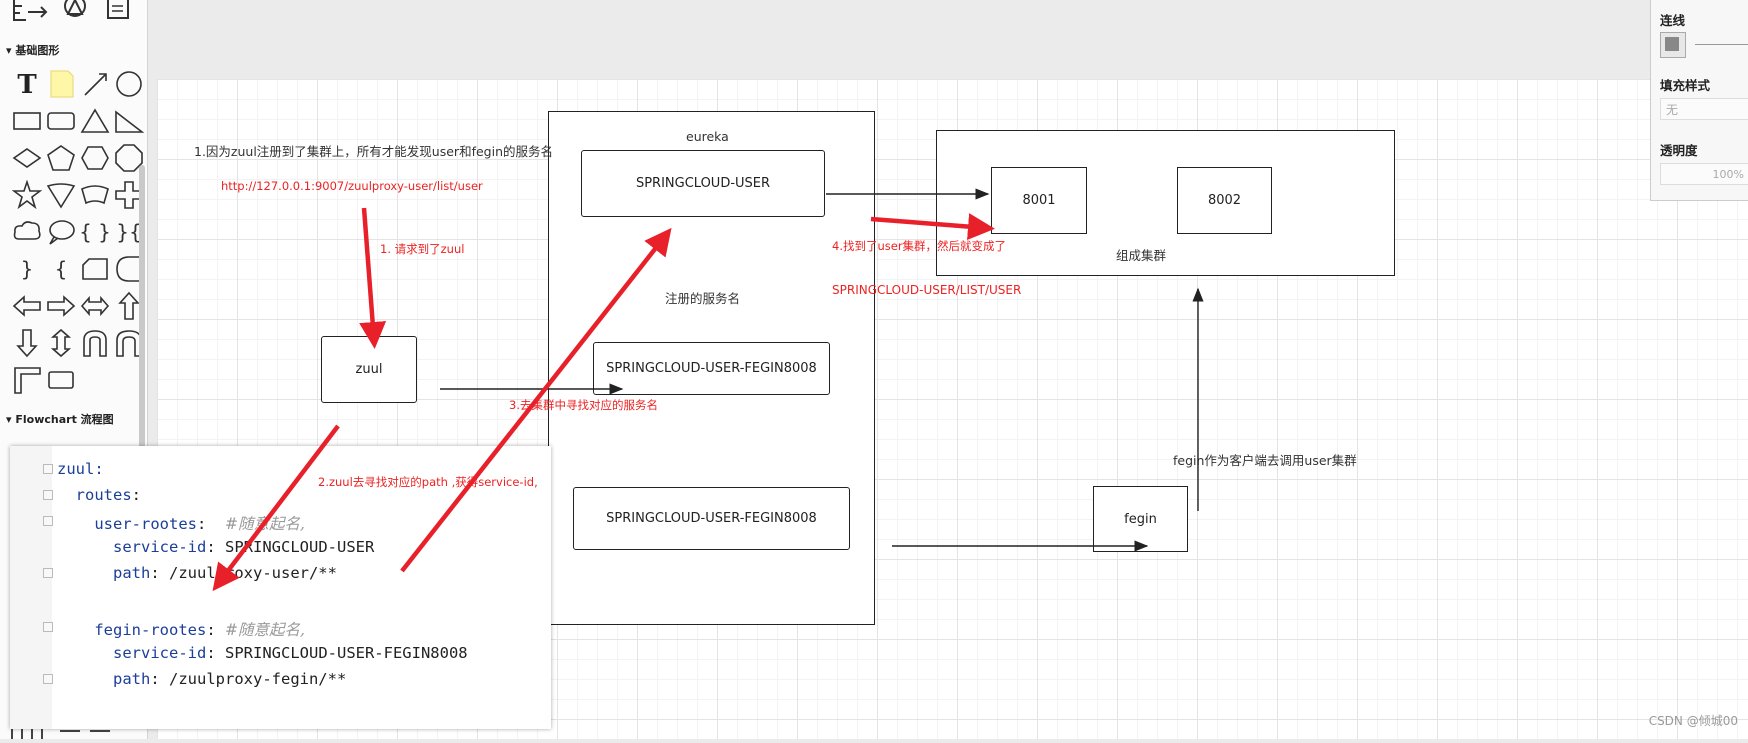 This screenshot has height=743, width=1748. I want to click on section-flowchart: ▾ Flowchart 流程图, so click(60, 419).